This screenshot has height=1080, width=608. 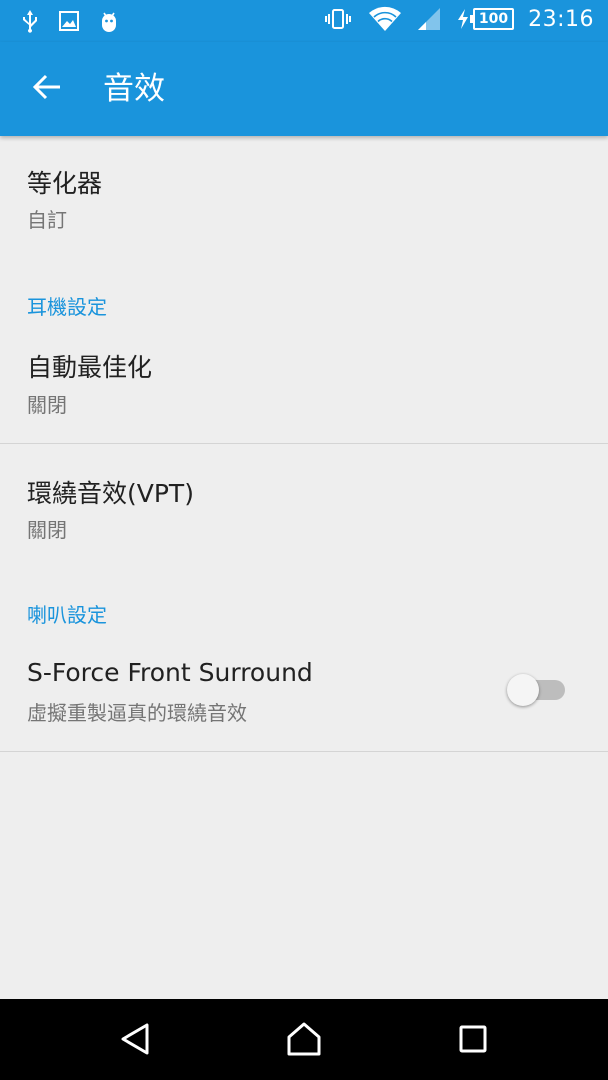 What do you see at coordinates (110, 493) in the screenshot?
I see `surround-vpt-title: 環繞音效(VPT)` at bounding box center [110, 493].